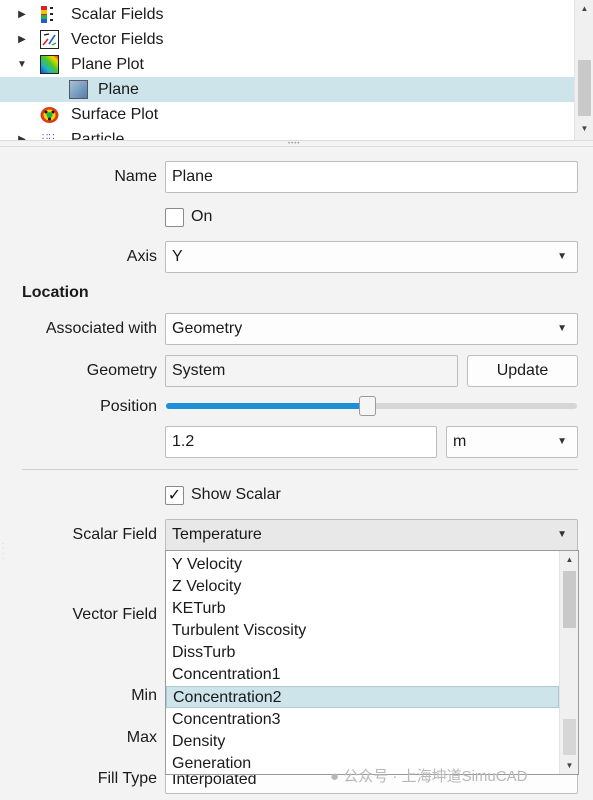 The width and height of the screenshot is (593, 800). I want to click on dropdown-scrollbar: ▲ ▼, so click(568, 662).